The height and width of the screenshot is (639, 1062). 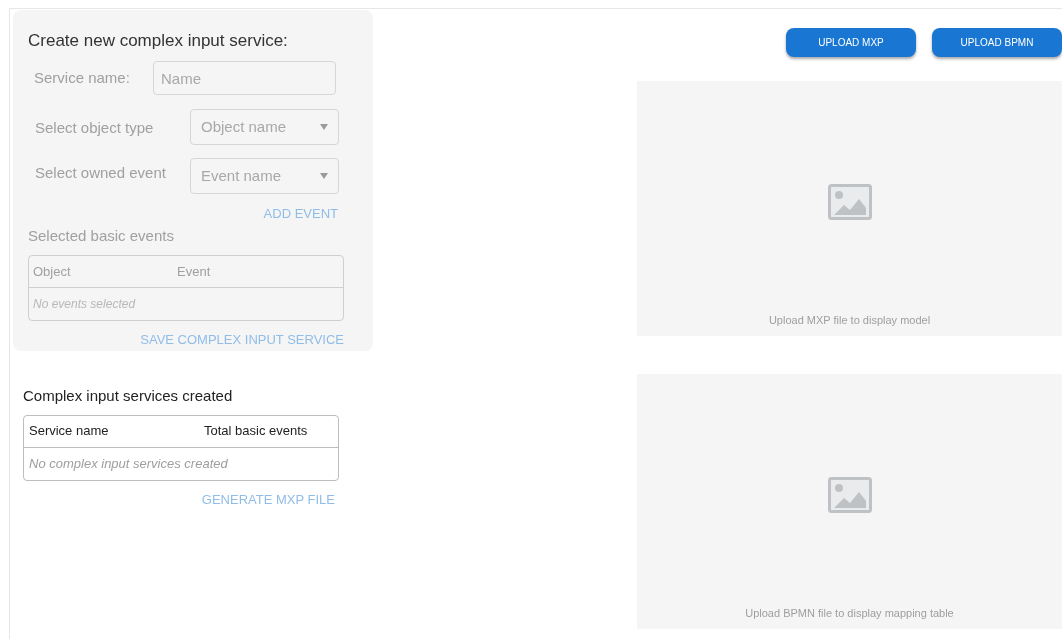 What do you see at coordinates (84, 304) in the screenshot?
I see `empty-message: No events selected` at bounding box center [84, 304].